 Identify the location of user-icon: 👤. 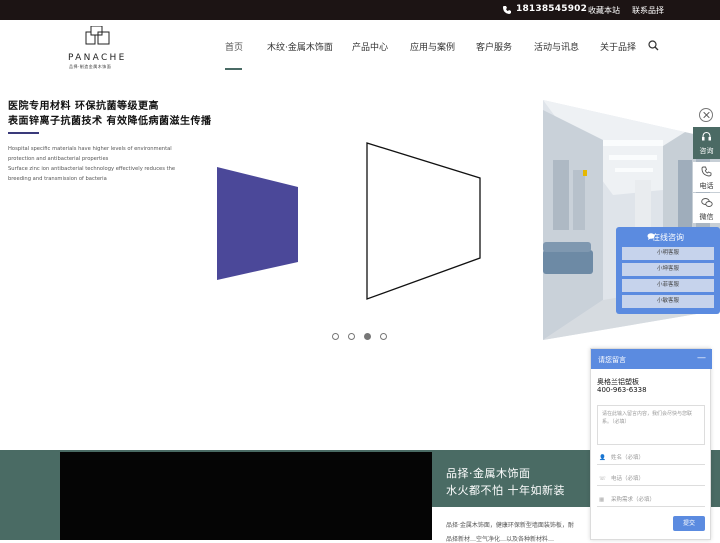
(602, 458).